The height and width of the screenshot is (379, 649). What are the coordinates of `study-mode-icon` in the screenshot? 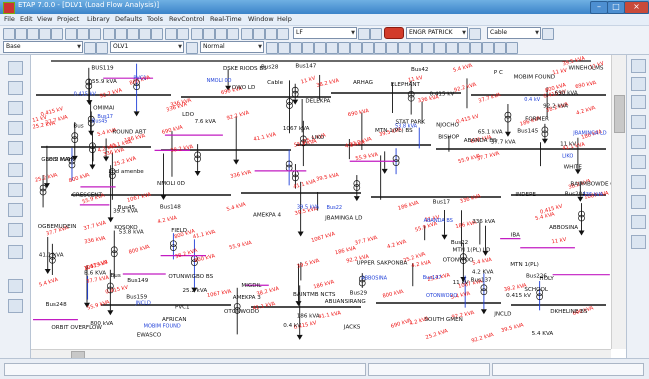 It's located at (102, 48).